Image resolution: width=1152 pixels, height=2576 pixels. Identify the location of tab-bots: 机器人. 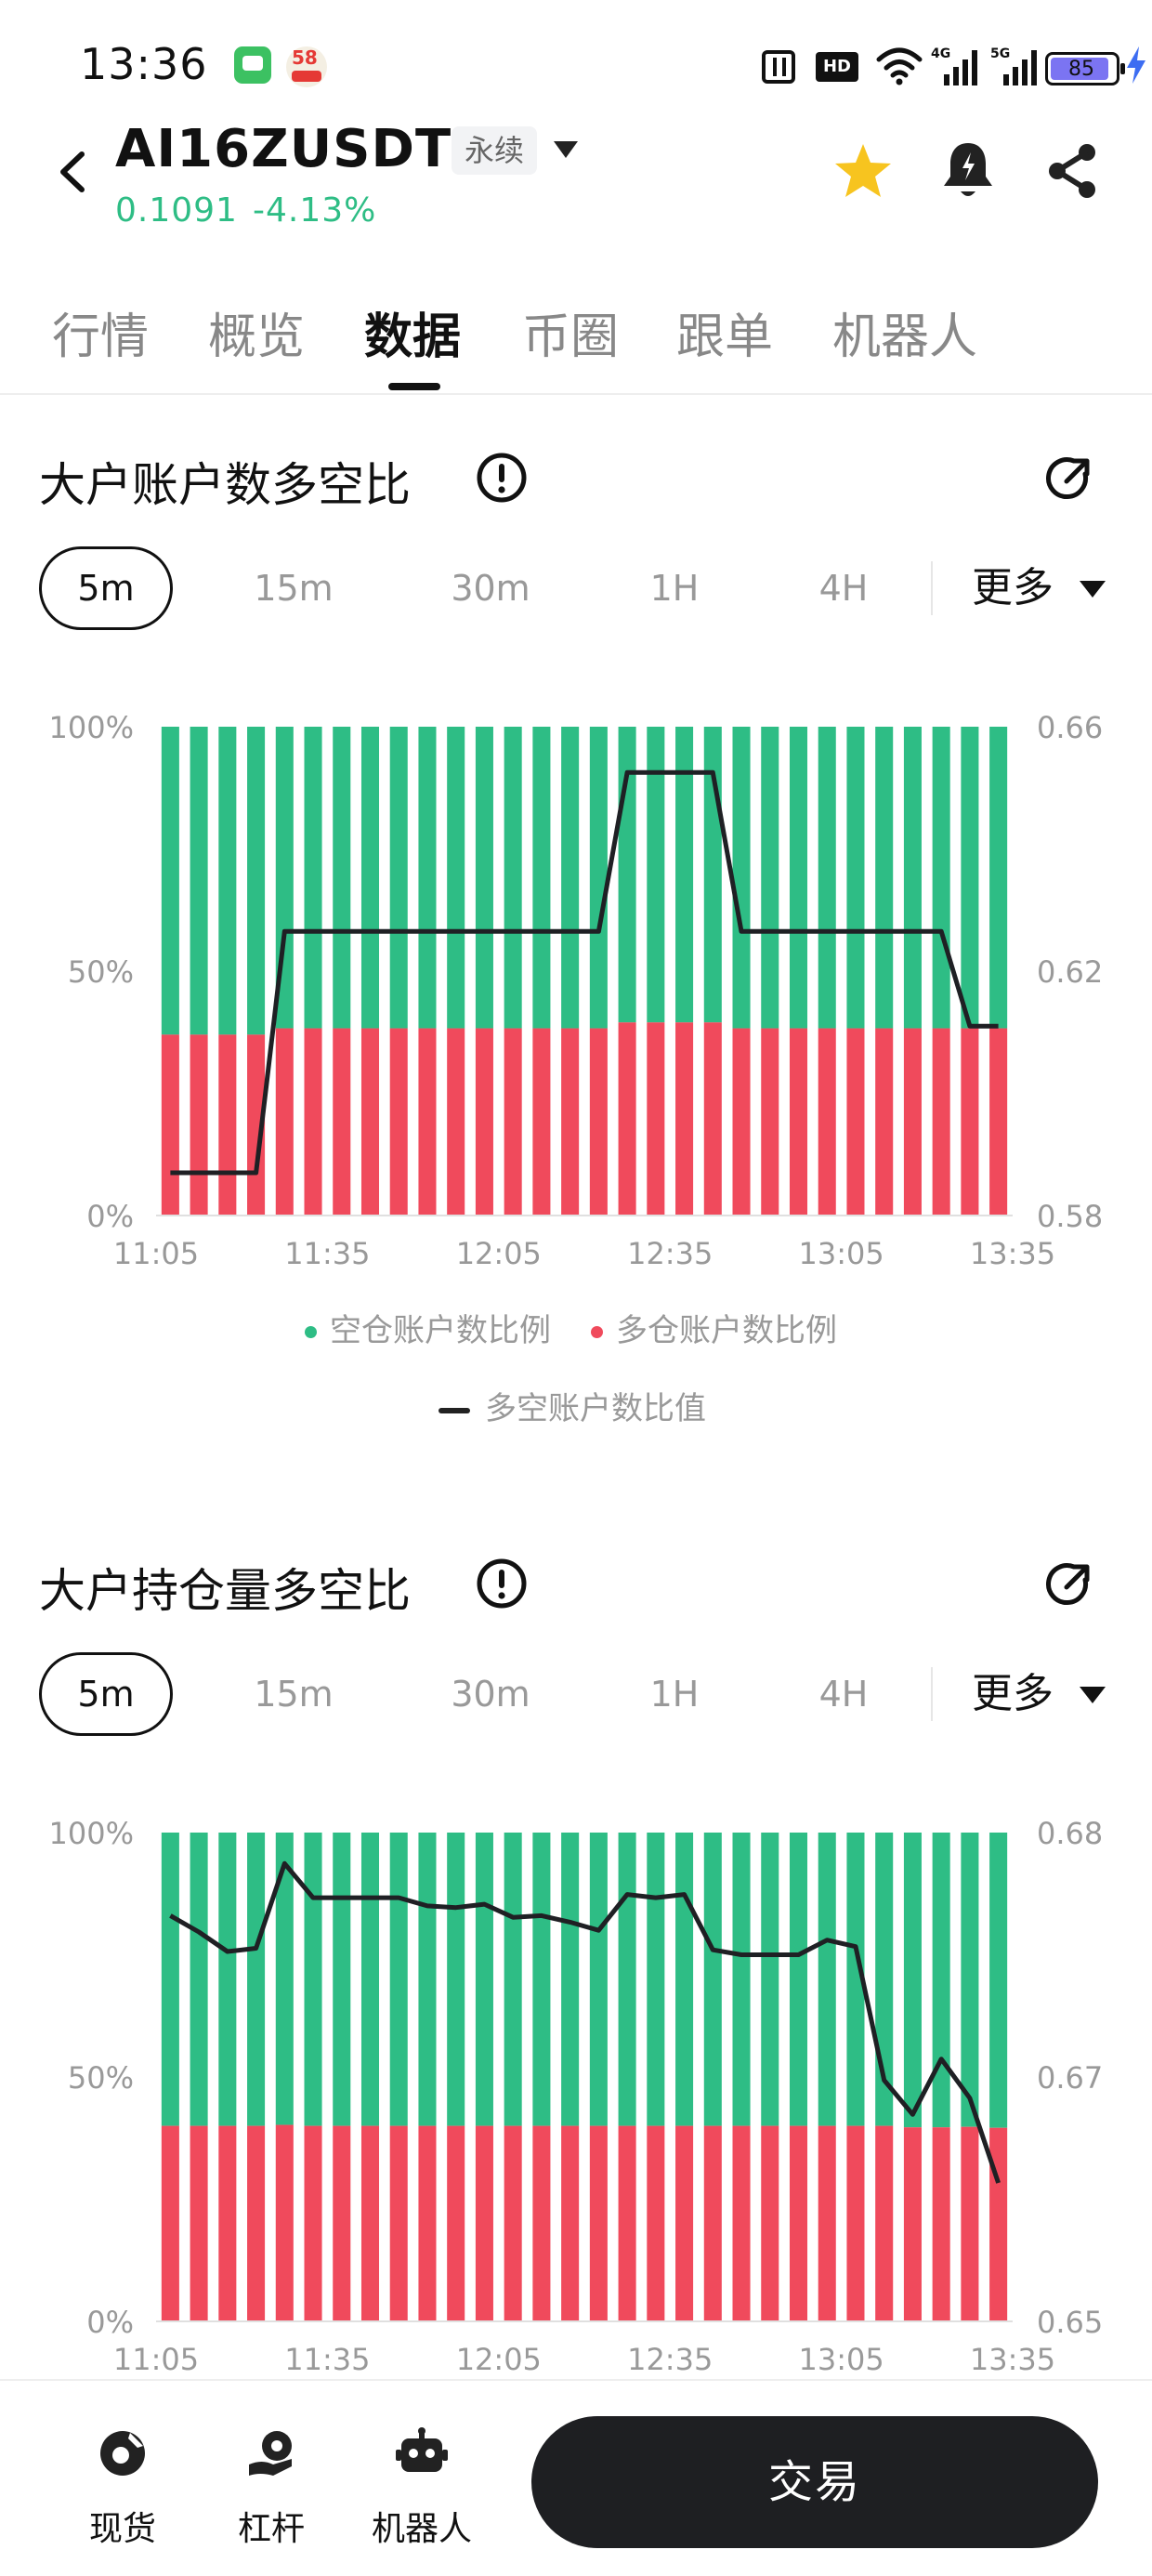
(904, 332).